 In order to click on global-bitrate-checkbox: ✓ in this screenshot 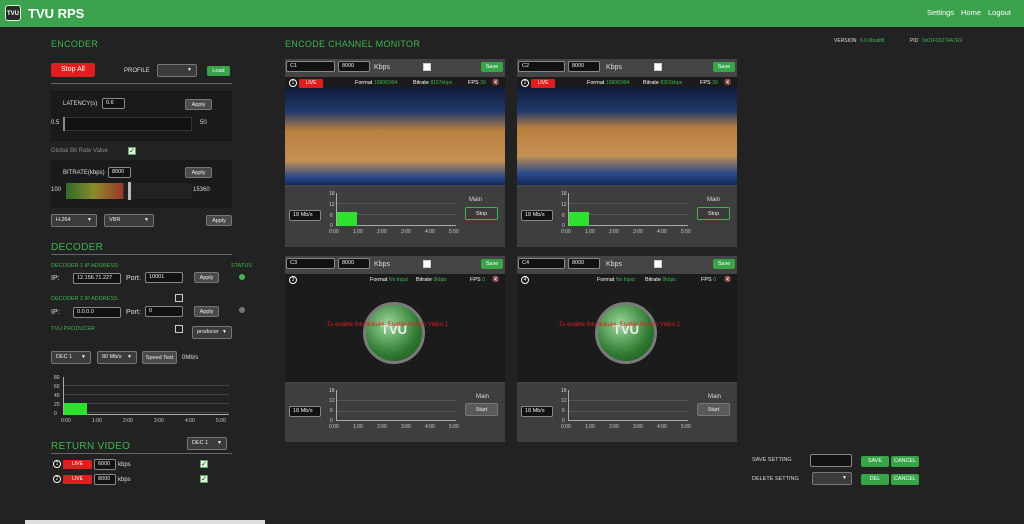, I will do `click(132, 151)`.